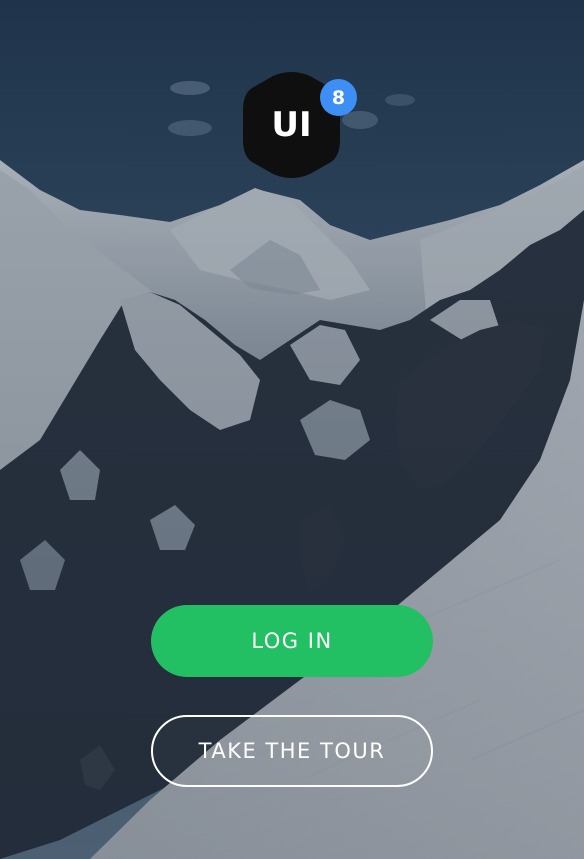 The height and width of the screenshot is (859, 584). Describe the element at coordinates (292, 751) in the screenshot. I see `take-the-tour-button: TAKE THE TOUR` at that location.